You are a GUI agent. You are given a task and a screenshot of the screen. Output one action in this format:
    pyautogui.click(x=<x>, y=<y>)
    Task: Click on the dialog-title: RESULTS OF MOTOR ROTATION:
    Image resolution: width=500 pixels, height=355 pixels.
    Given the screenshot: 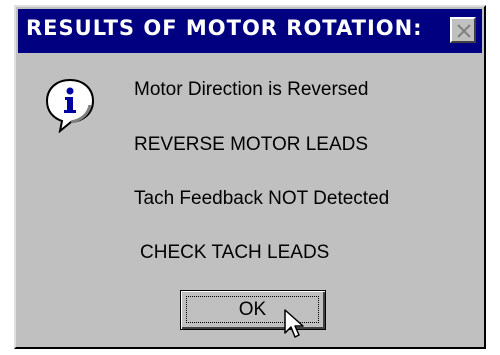 What is the action you would take?
    pyautogui.click(x=224, y=28)
    